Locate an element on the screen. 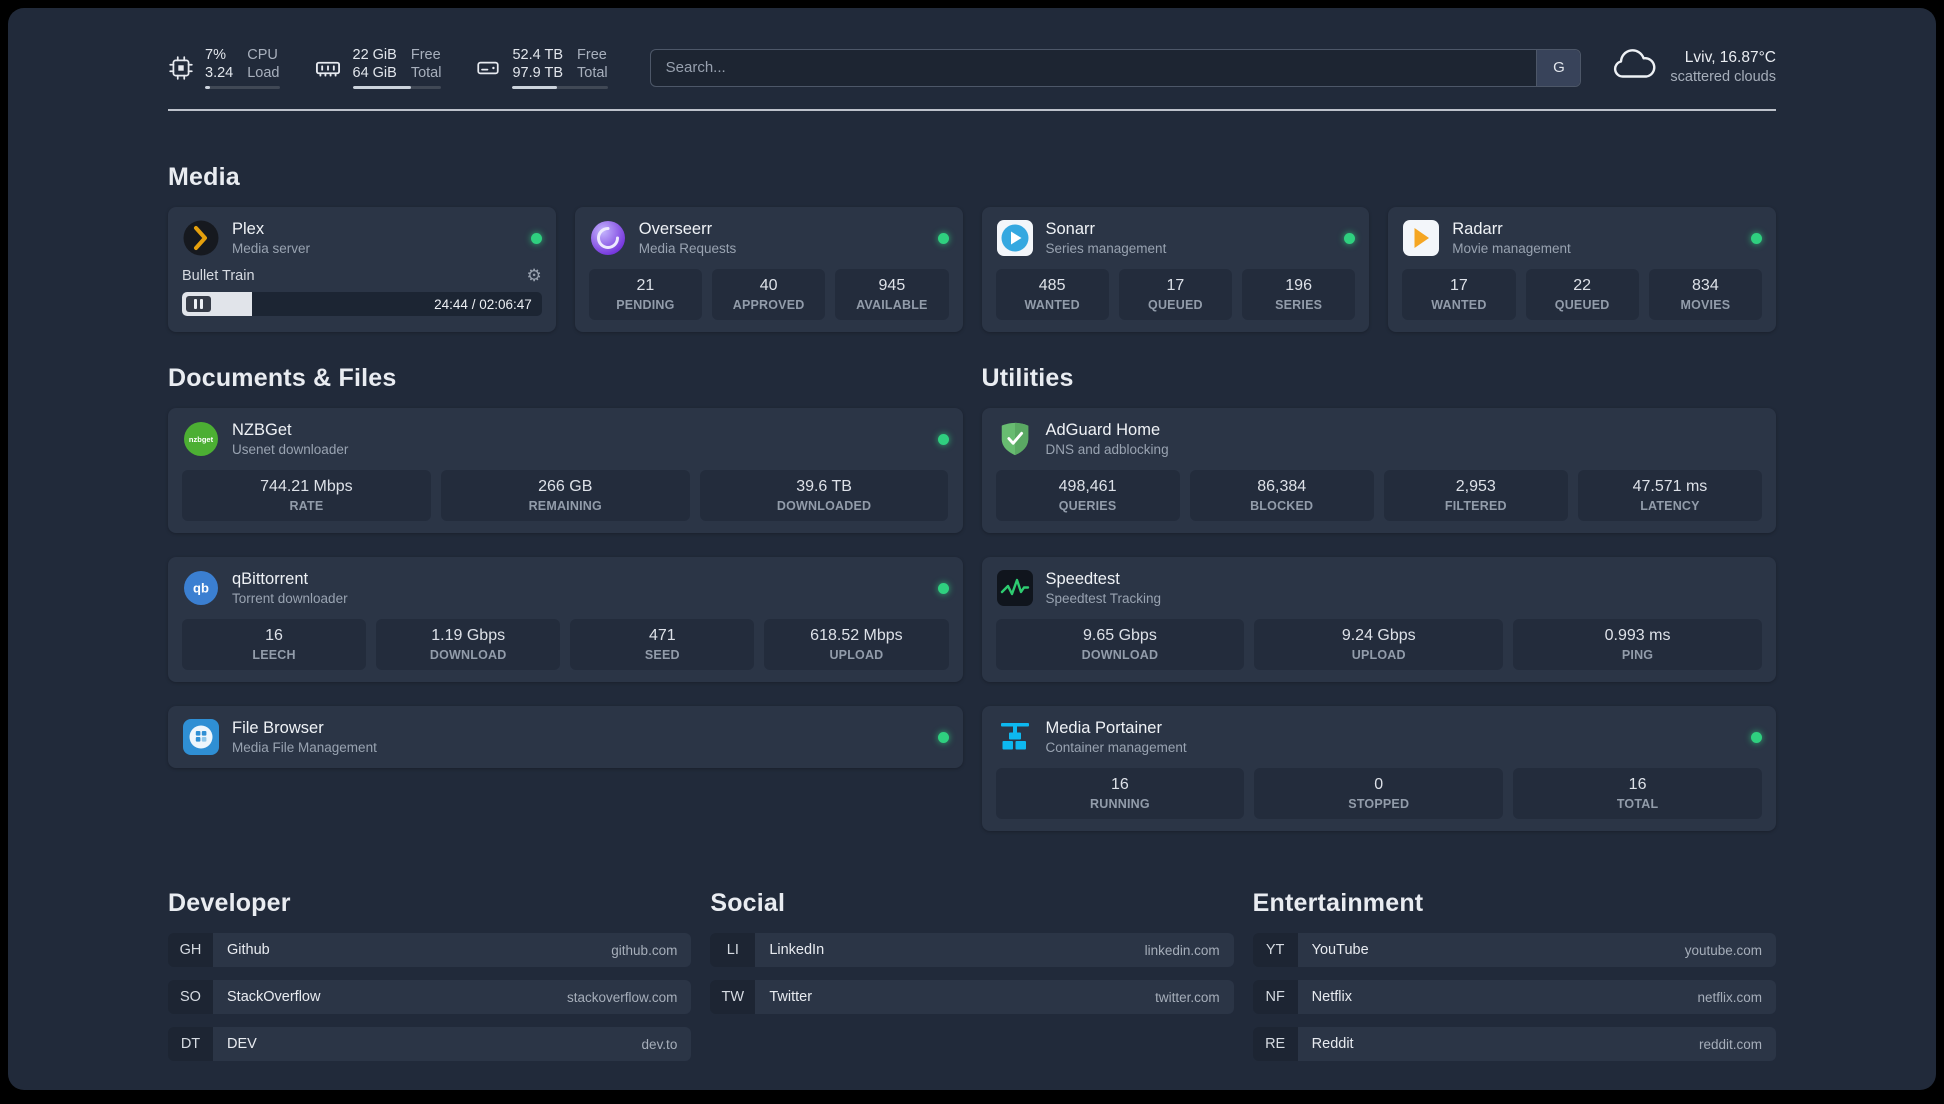  stat-available: 945 AVAILABLE is located at coordinates (892, 294).